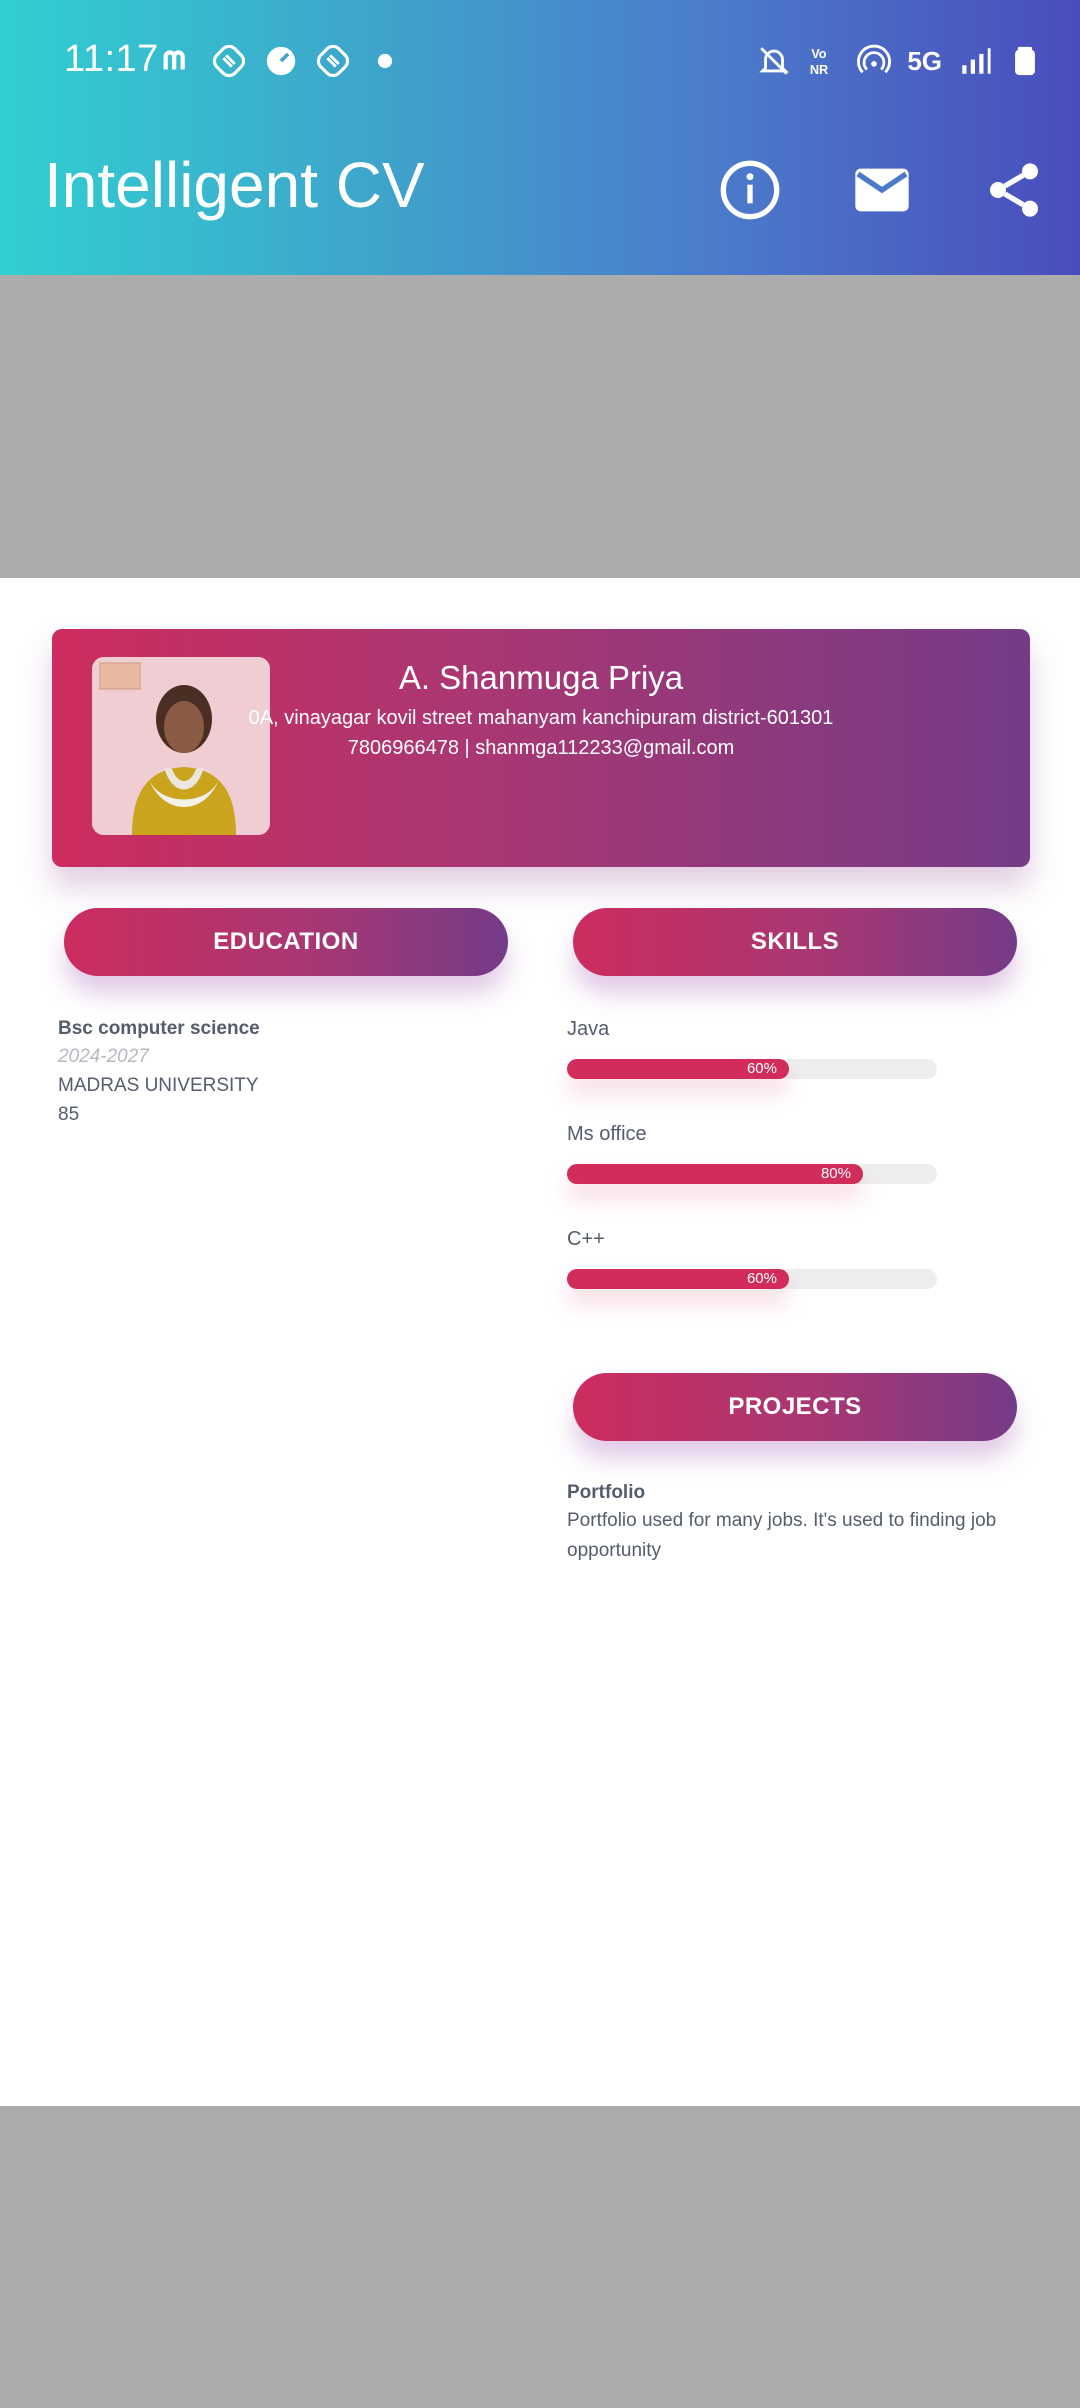 This screenshot has width=1080, height=2408. What do you see at coordinates (69, 1114) in the screenshot?
I see `education-score: 85` at bounding box center [69, 1114].